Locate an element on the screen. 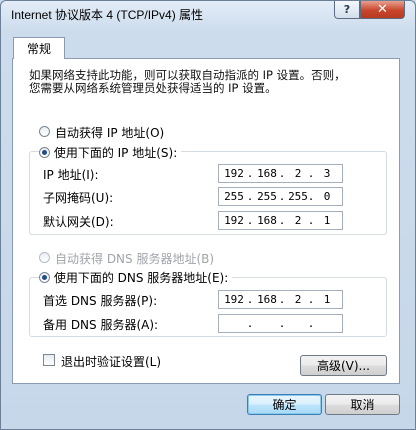 The image size is (416, 430). help-button: ? is located at coordinates (347, 10).